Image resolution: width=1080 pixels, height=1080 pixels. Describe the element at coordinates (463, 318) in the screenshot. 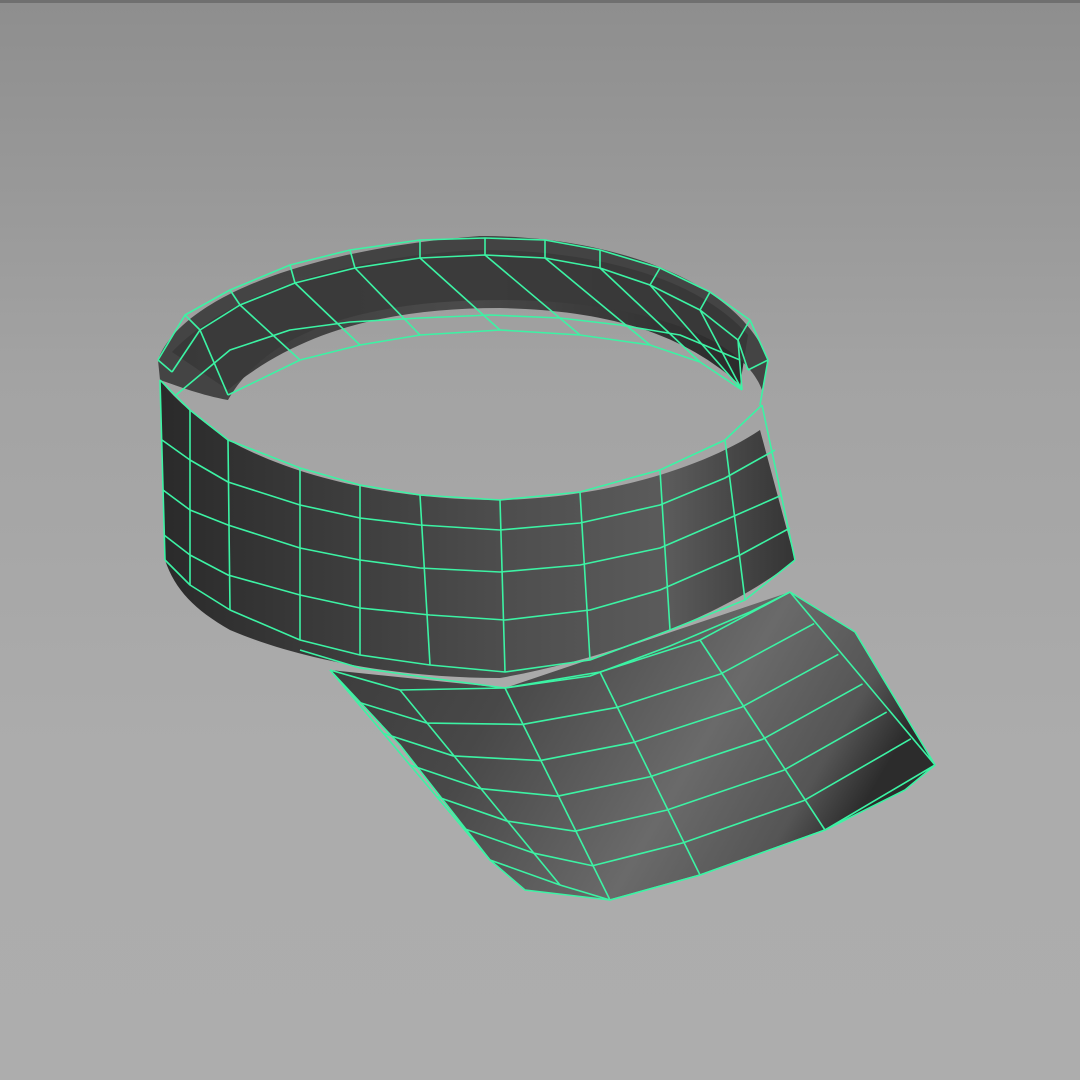

I see `band-top-rim` at that location.